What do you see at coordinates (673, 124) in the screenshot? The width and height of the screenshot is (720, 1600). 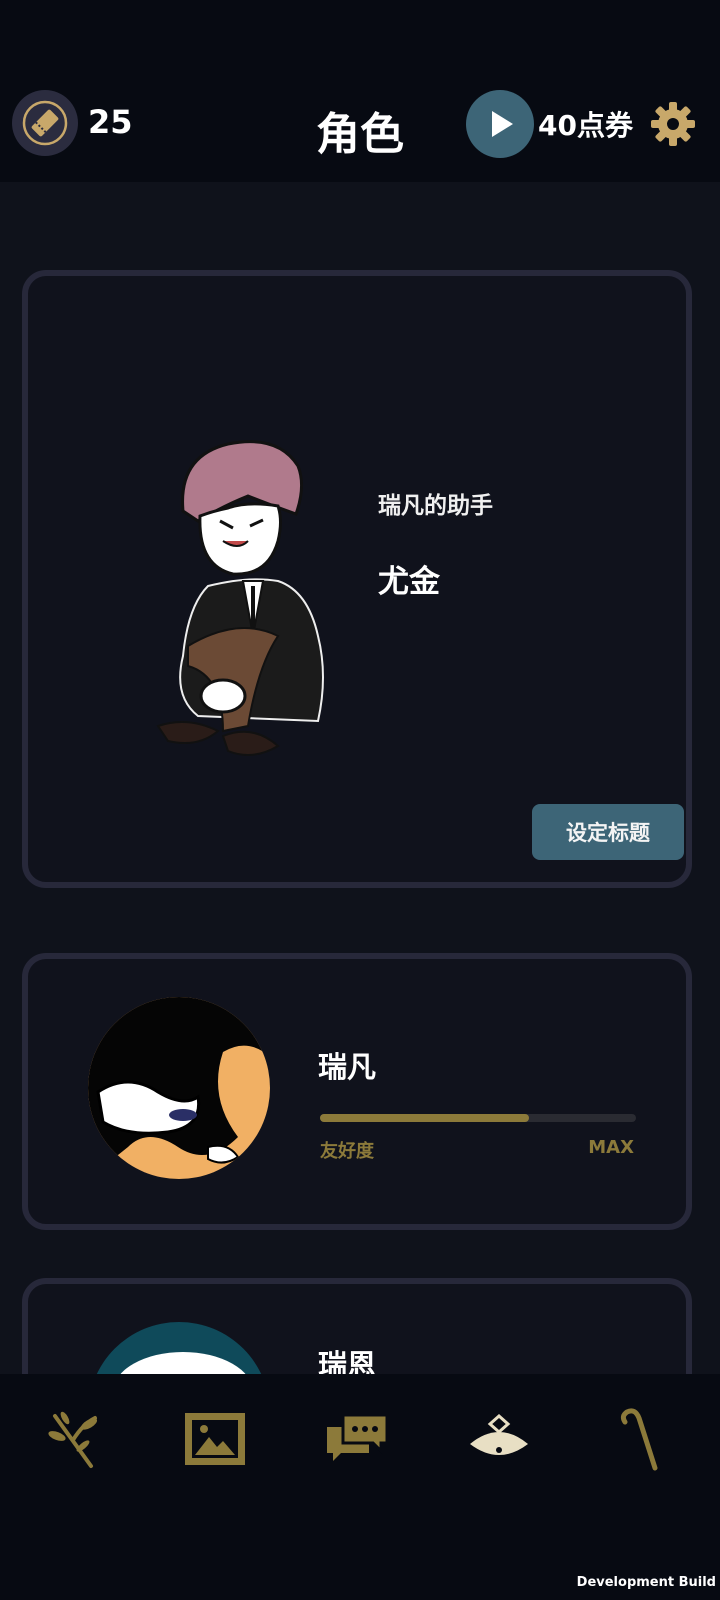 I see `gear-icon` at bounding box center [673, 124].